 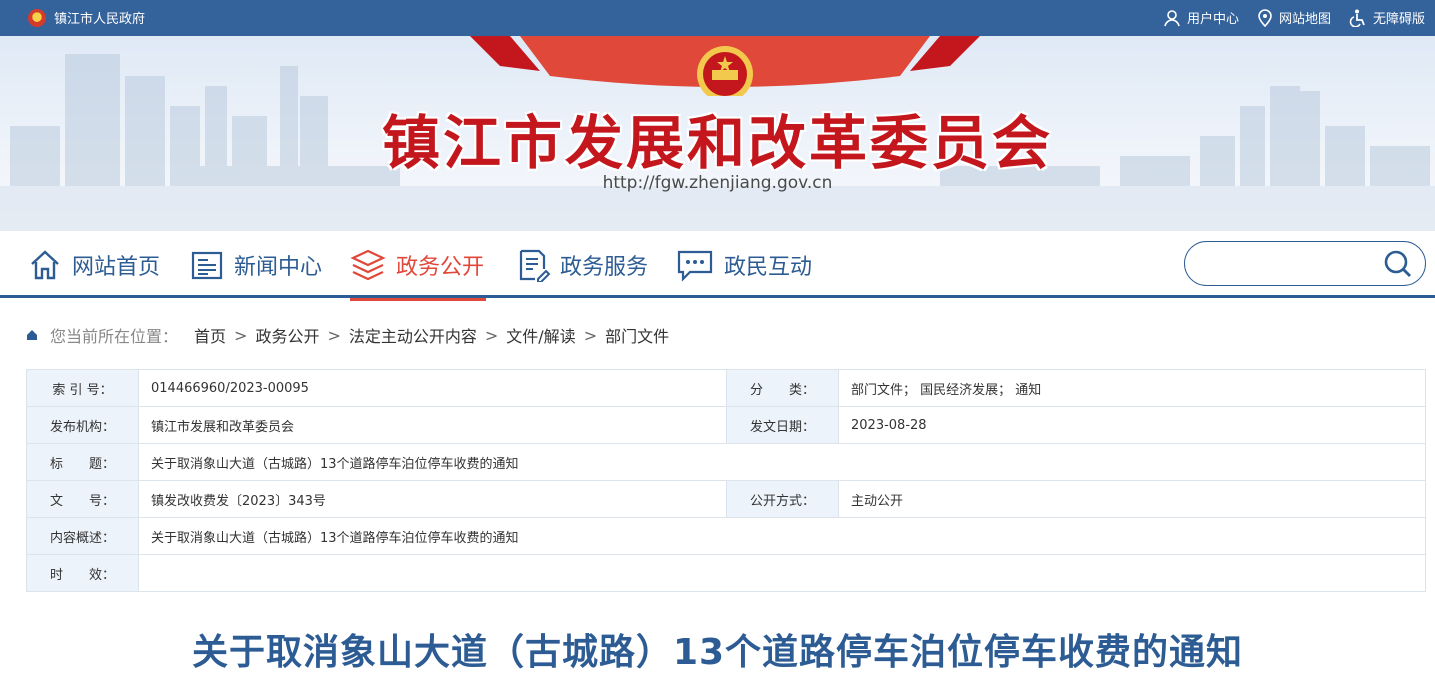 What do you see at coordinates (717, 143) in the screenshot?
I see `org-title: 镇江市发展和改革委员会` at bounding box center [717, 143].